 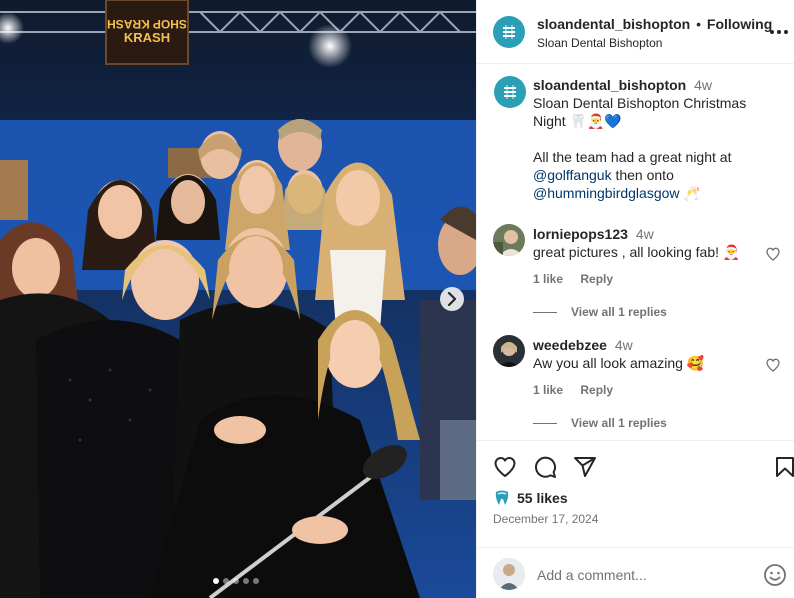 I want to click on emoji-icon, so click(x=775, y=575).